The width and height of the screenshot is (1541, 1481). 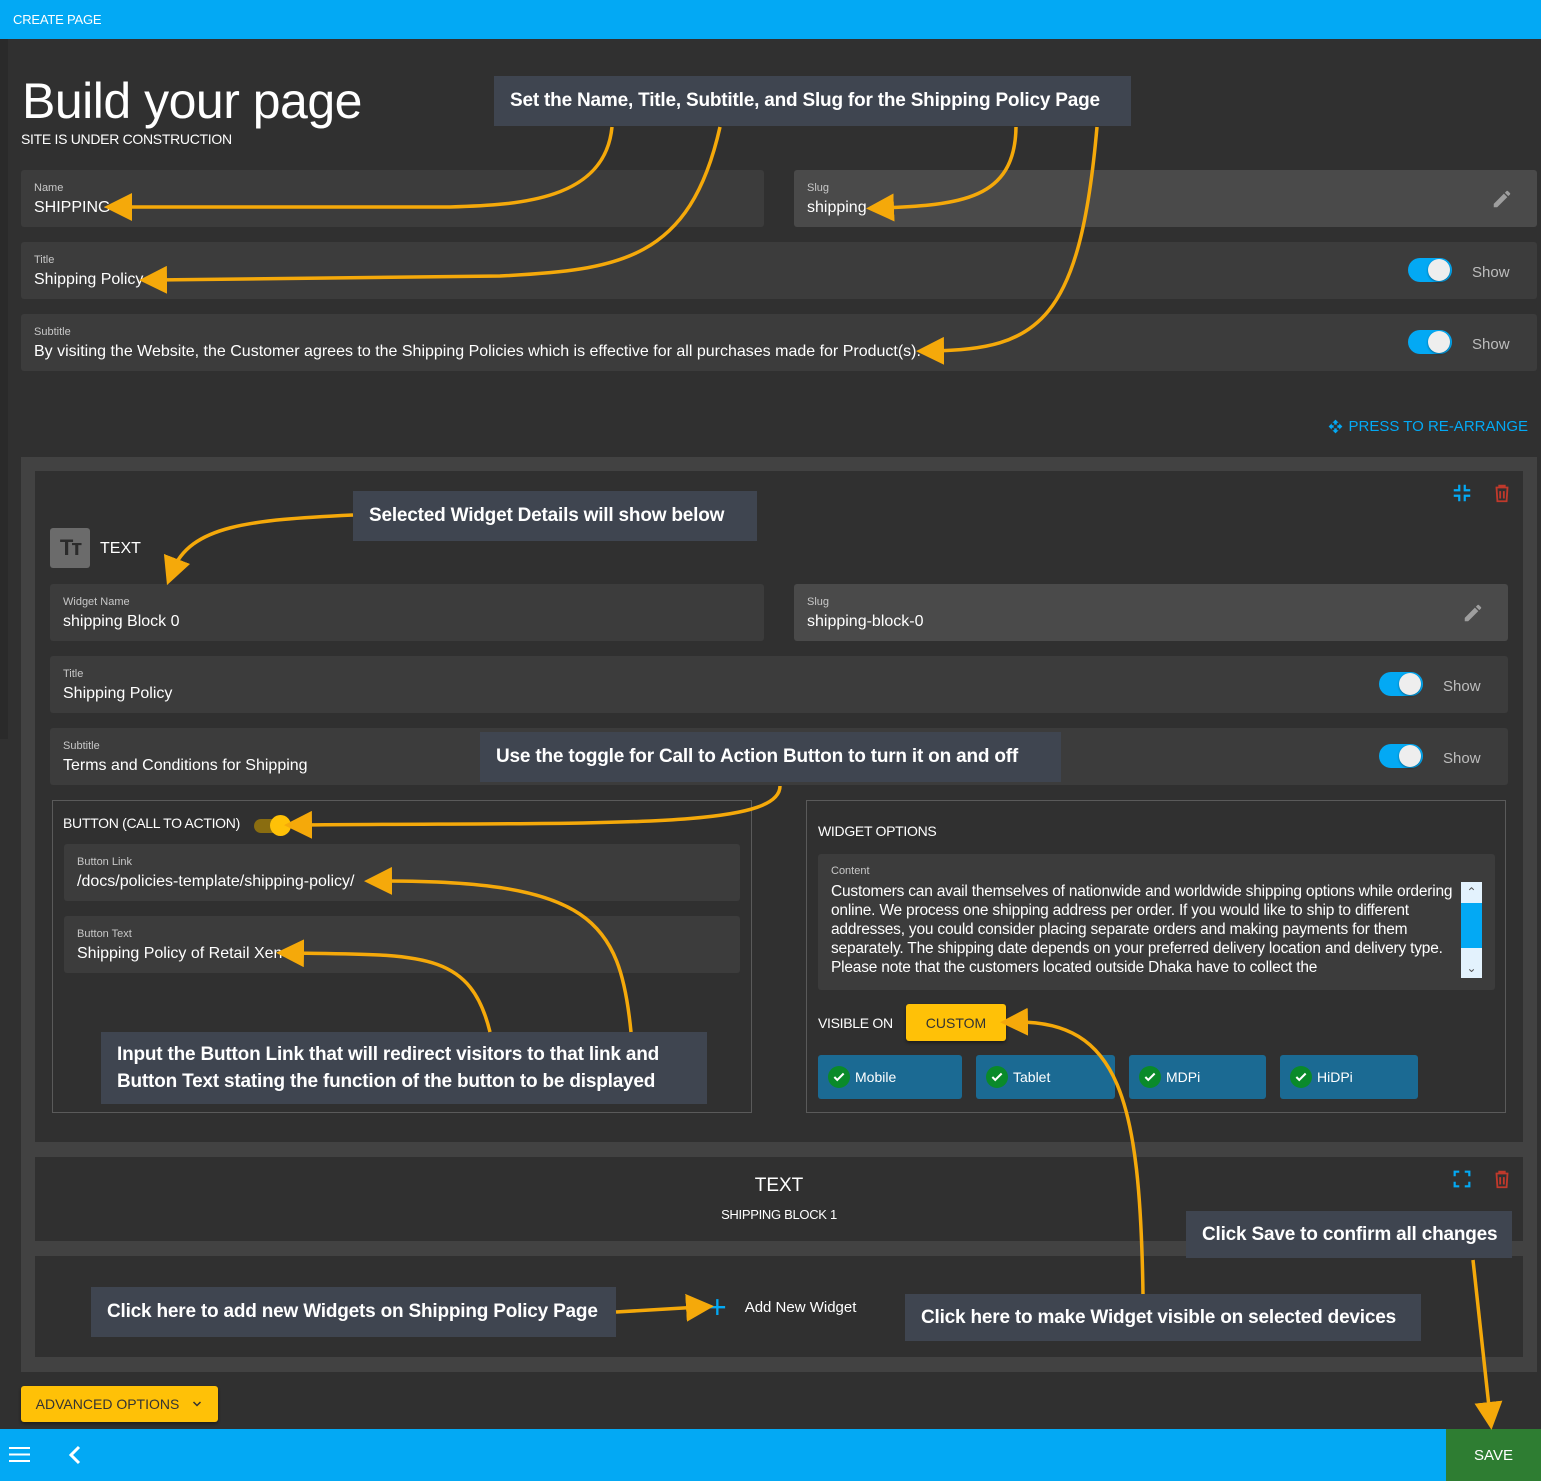 What do you see at coordinates (1401, 755) in the screenshot?
I see `widget-subtitle-show-toggle` at bounding box center [1401, 755].